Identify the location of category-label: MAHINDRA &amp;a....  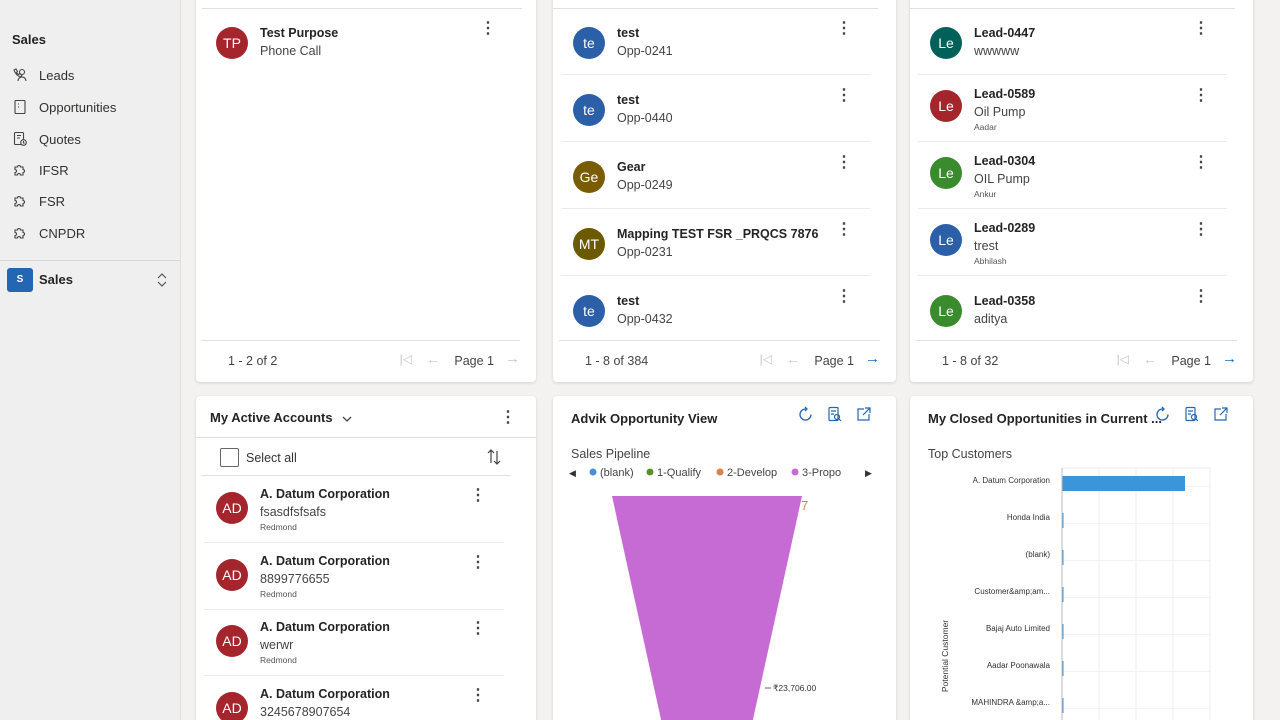
(1010, 702).